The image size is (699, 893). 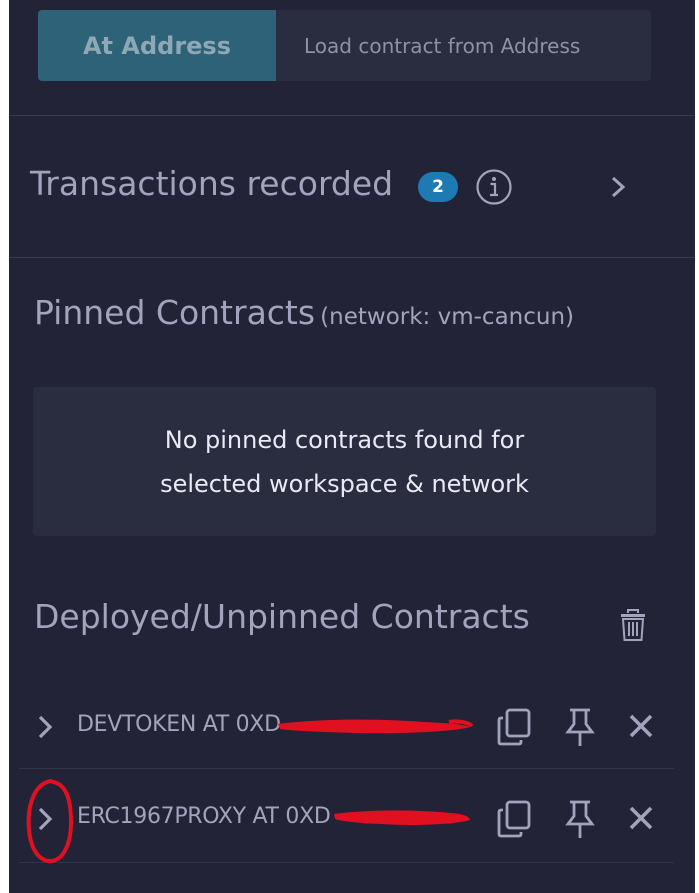 I want to click on deployed-contracts-title: Deployed/Unpinned Contracts, so click(x=282, y=616).